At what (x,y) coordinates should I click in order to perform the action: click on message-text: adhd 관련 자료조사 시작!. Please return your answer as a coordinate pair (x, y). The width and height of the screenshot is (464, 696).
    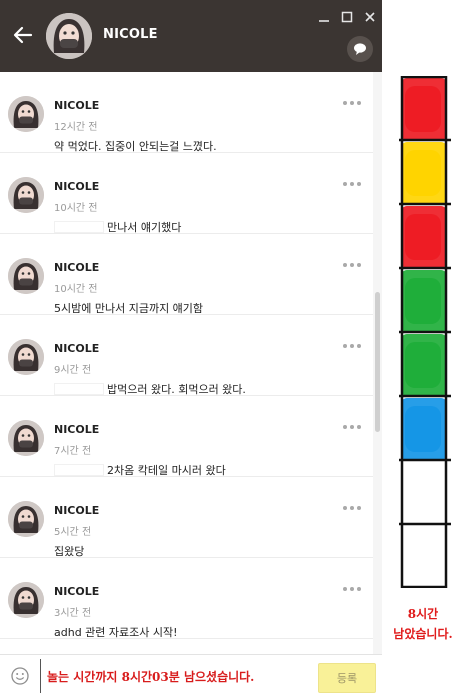
    Looking at the image, I should click on (116, 632).